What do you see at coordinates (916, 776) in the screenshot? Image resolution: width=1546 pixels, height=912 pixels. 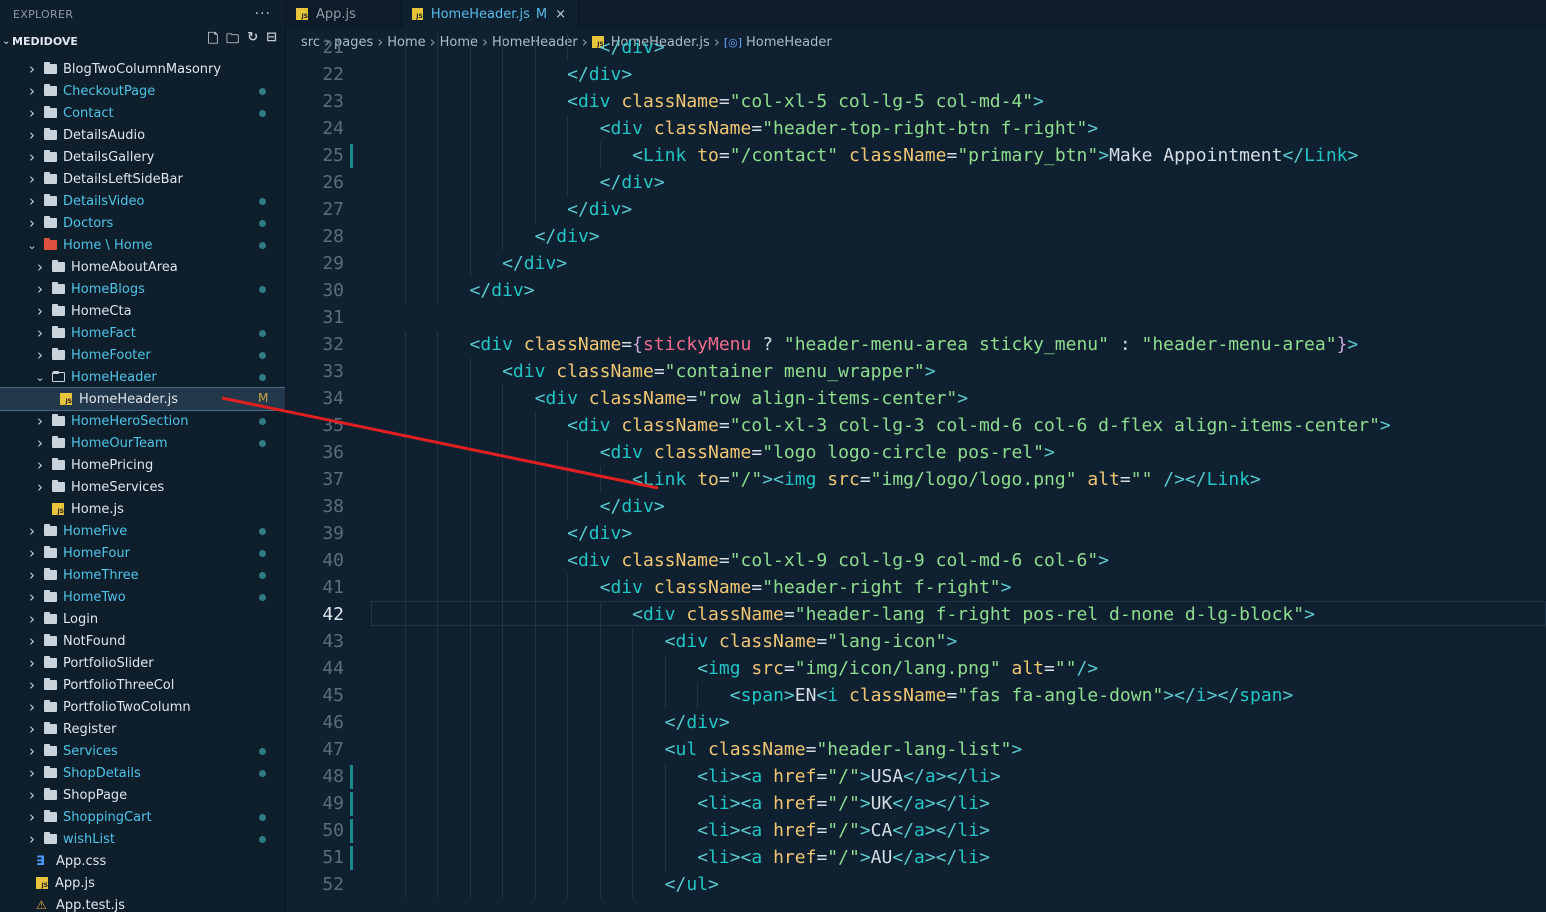 I see `code-line: 48 <li><a href="/">USA</a></li>` at bounding box center [916, 776].